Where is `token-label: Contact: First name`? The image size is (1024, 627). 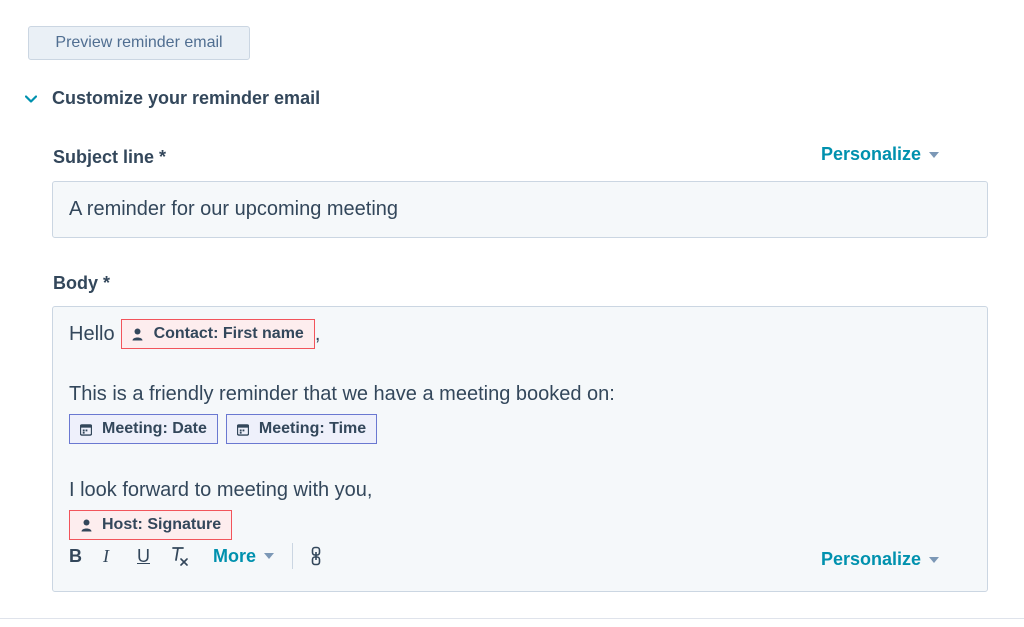 token-label: Contact: First name is located at coordinates (228, 333).